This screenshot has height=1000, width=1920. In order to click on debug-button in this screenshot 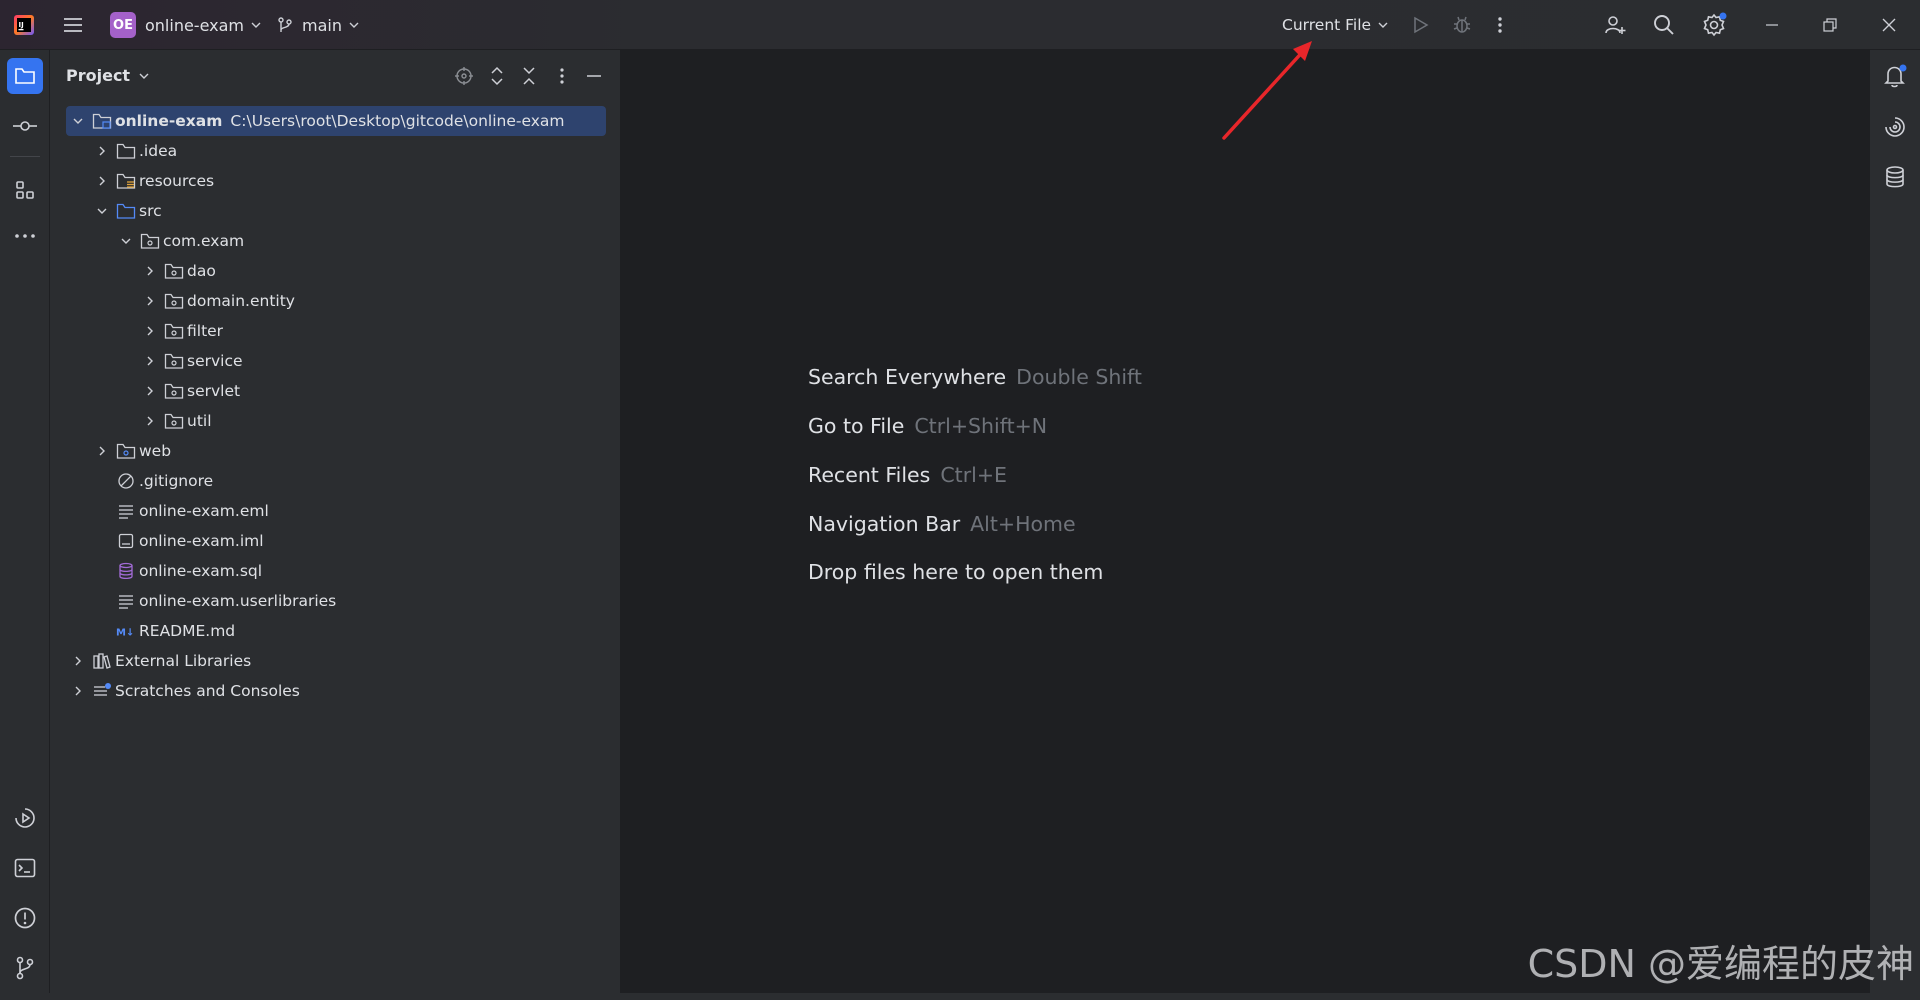, I will do `click(1462, 25)`.